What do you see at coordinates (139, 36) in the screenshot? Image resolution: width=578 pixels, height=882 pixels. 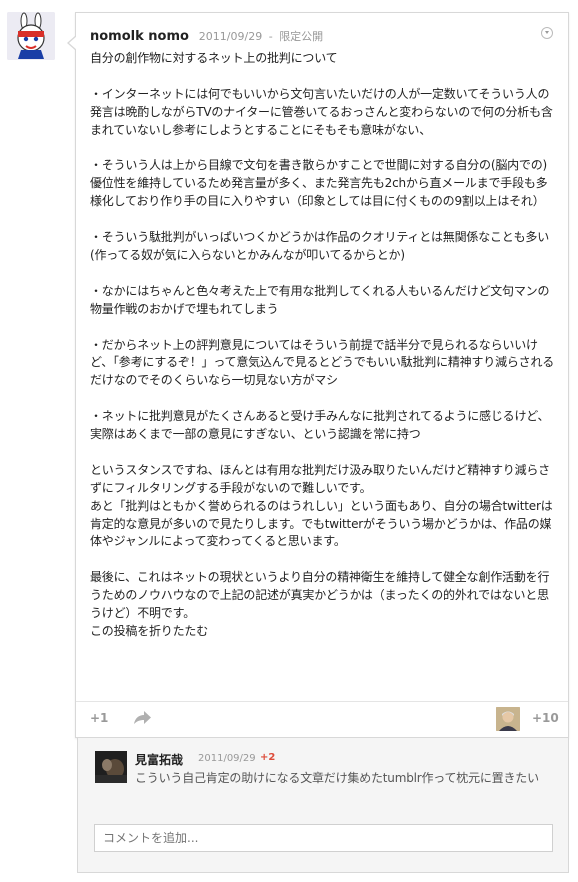 I see `post-author: nomolk nomo` at bounding box center [139, 36].